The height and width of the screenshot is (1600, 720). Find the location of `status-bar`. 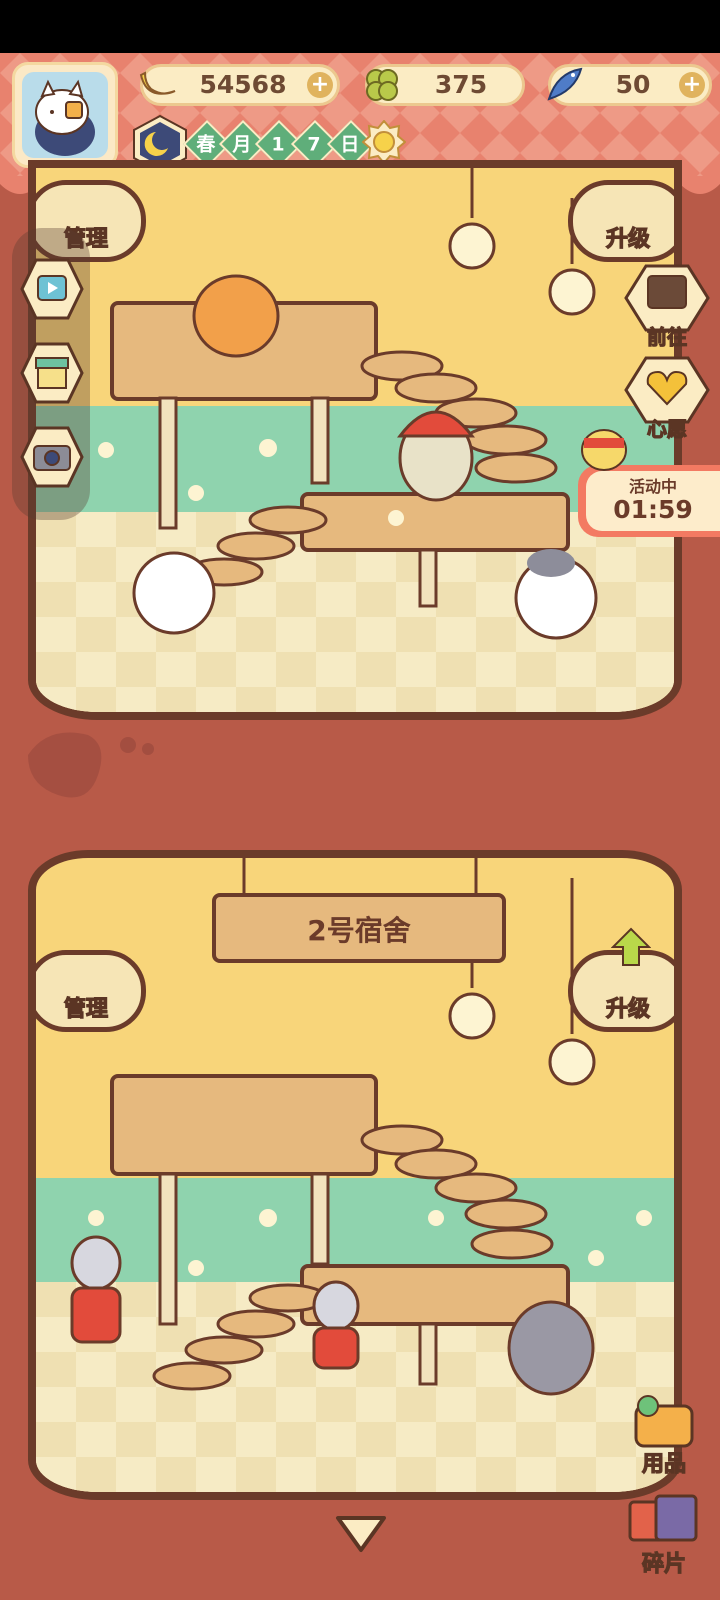

status-bar is located at coordinates (360, 26).